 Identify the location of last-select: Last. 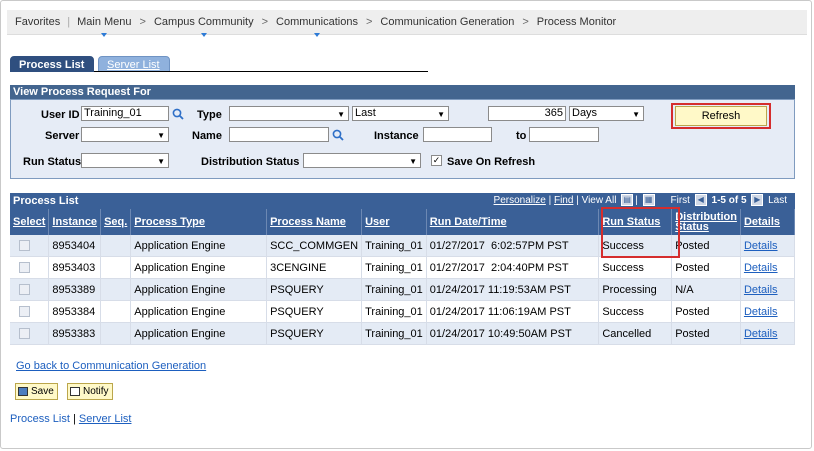
(400, 113).